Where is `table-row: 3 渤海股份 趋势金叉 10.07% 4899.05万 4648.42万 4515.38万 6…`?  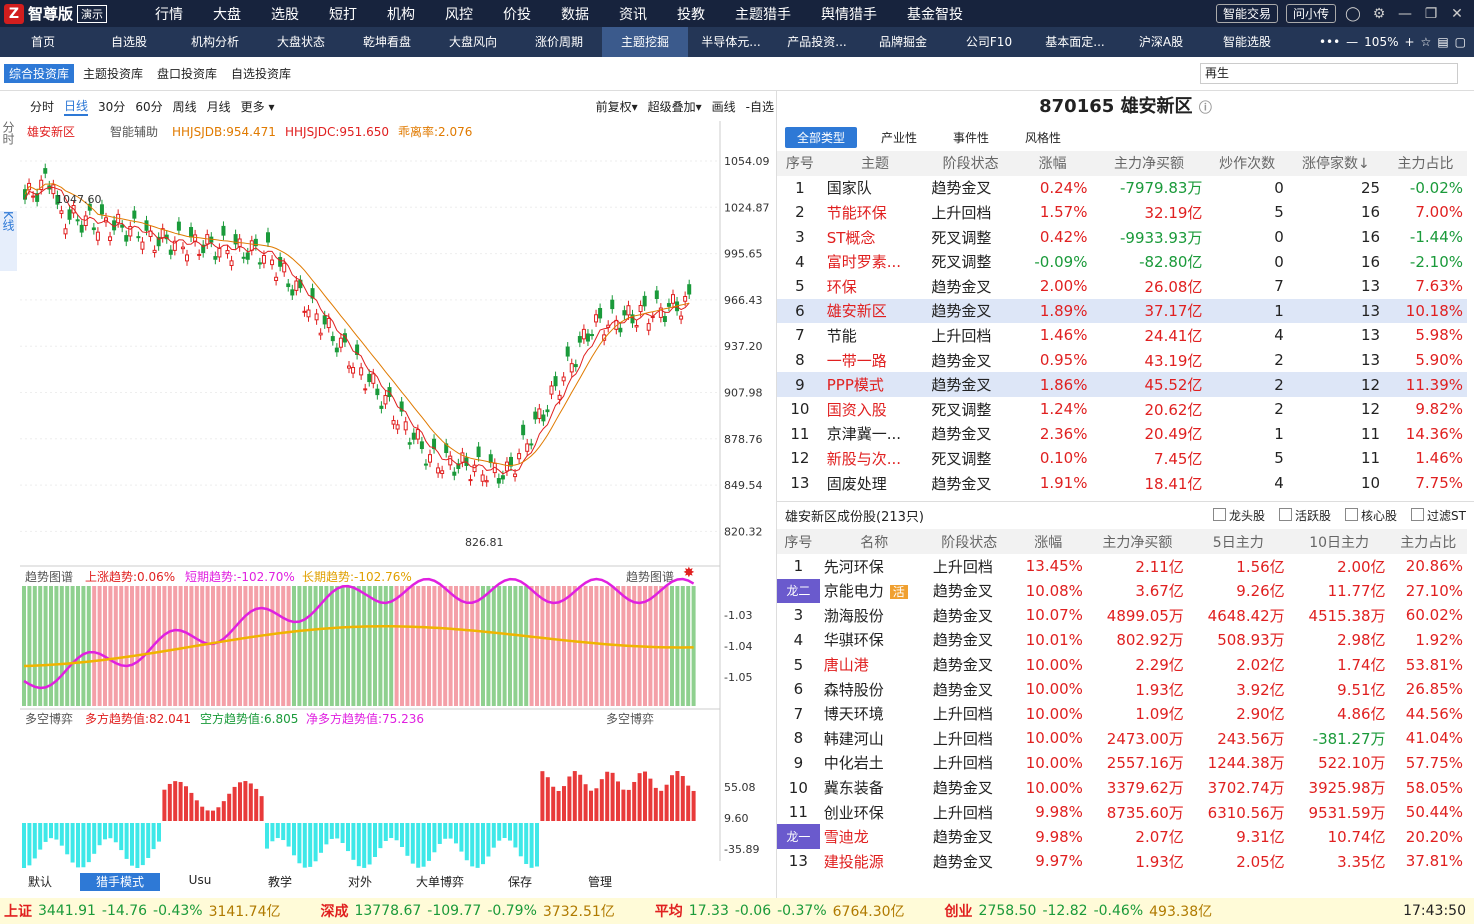
table-row: 3 渤海股份 趋势金叉 10.07% 4899.05万 4648.42万 4515.38万 6… is located at coordinates (1122, 615).